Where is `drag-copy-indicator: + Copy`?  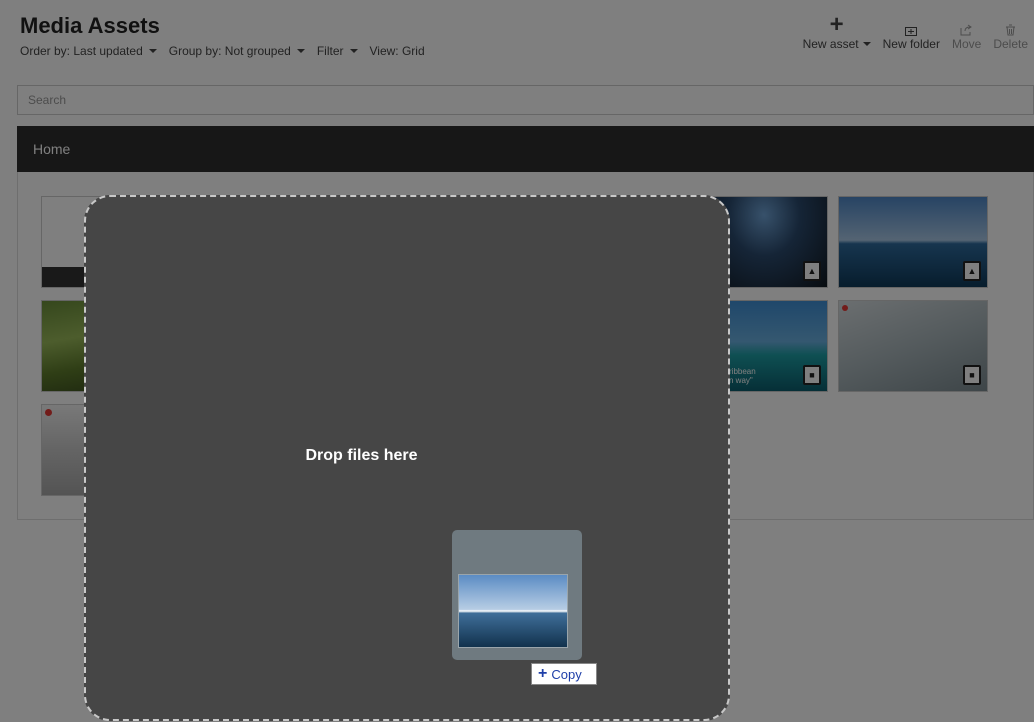 drag-copy-indicator: + Copy is located at coordinates (564, 674).